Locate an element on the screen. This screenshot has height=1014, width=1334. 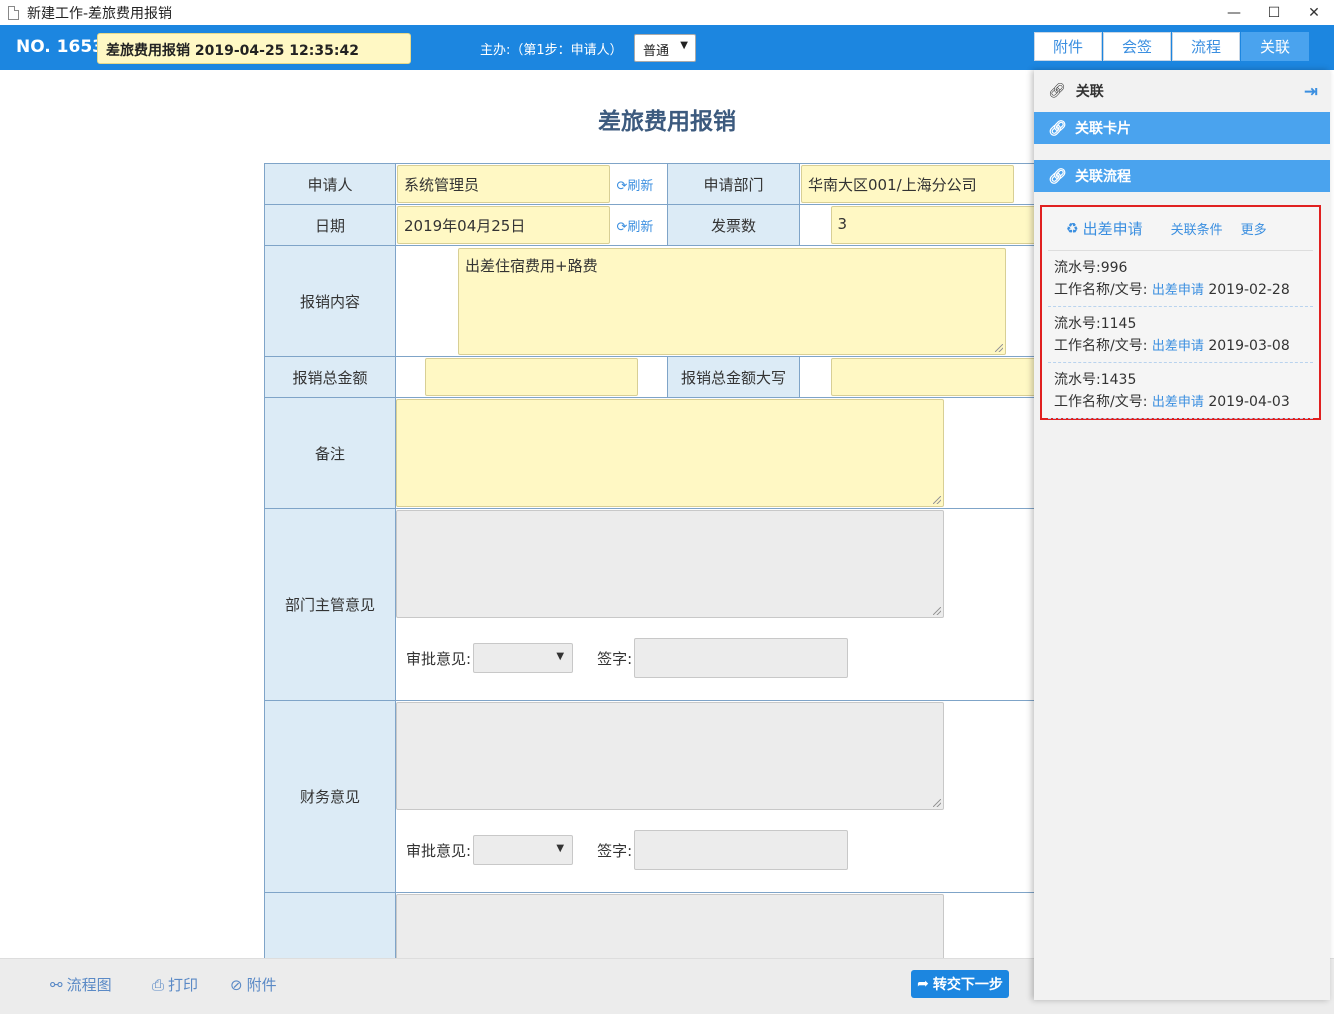
related-flow-title: 出差申请 is located at coordinates (1113, 228).